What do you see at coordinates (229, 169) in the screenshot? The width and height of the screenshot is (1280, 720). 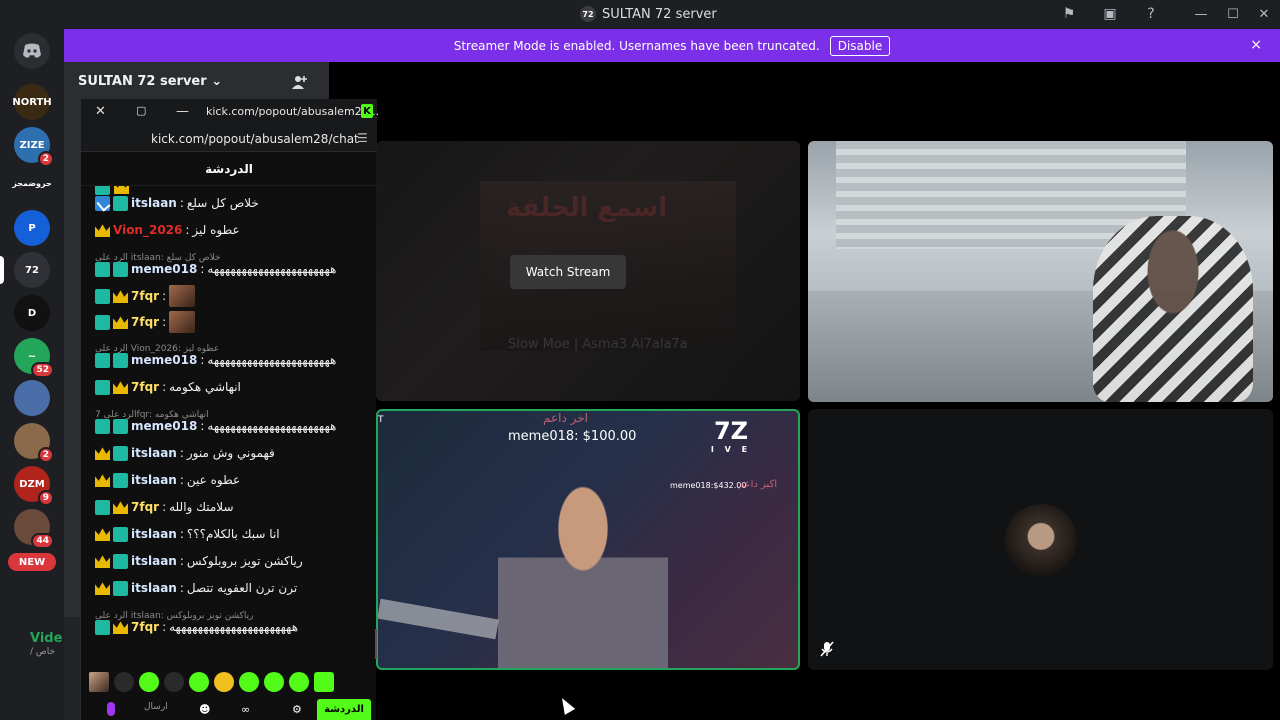 I see `chat-header: الدردشة` at bounding box center [229, 169].